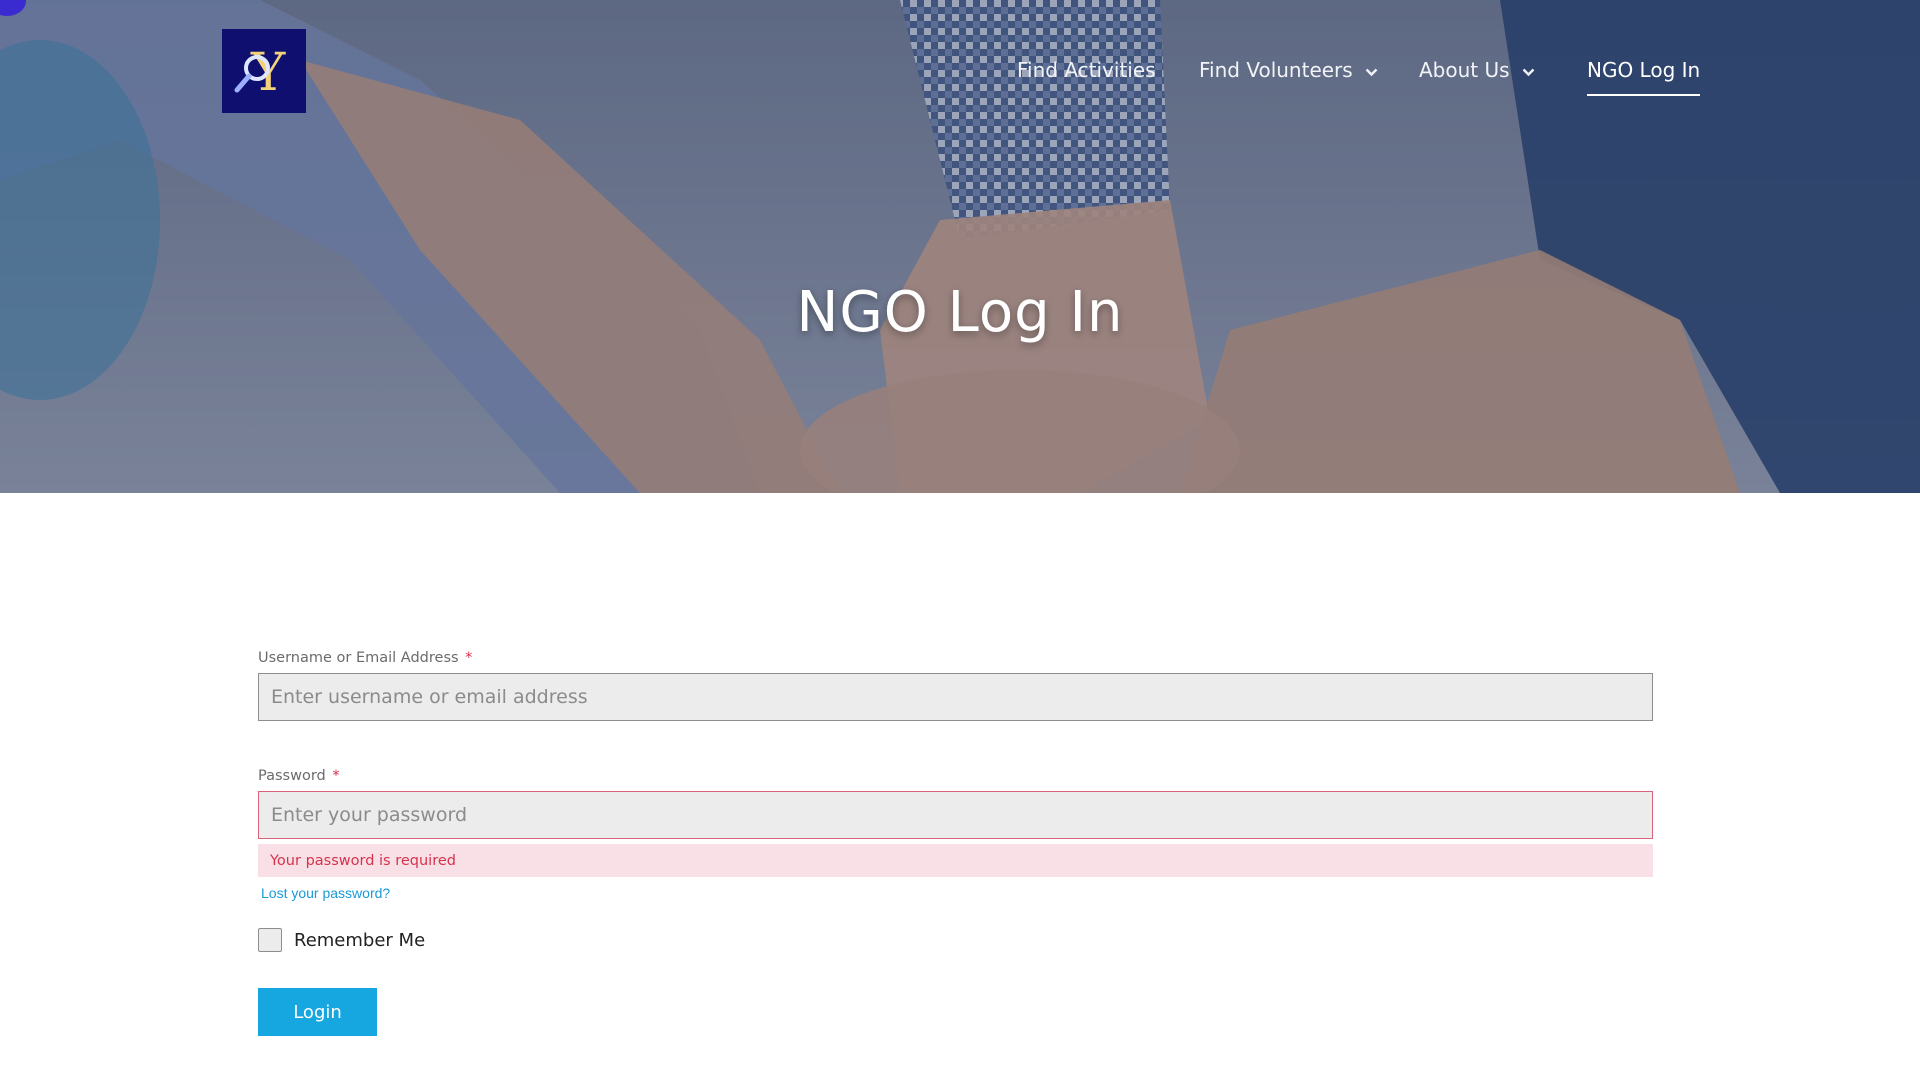  I want to click on nav-find-activities: Find Activities, so click(1086, 70).